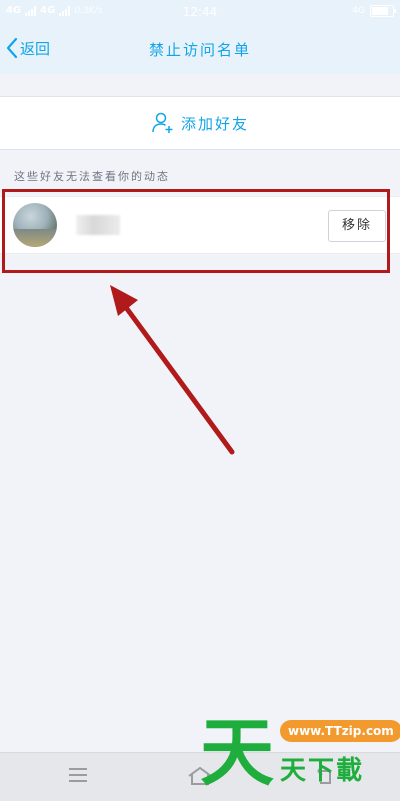  I want to click on menu-icon, so click(78, 775).